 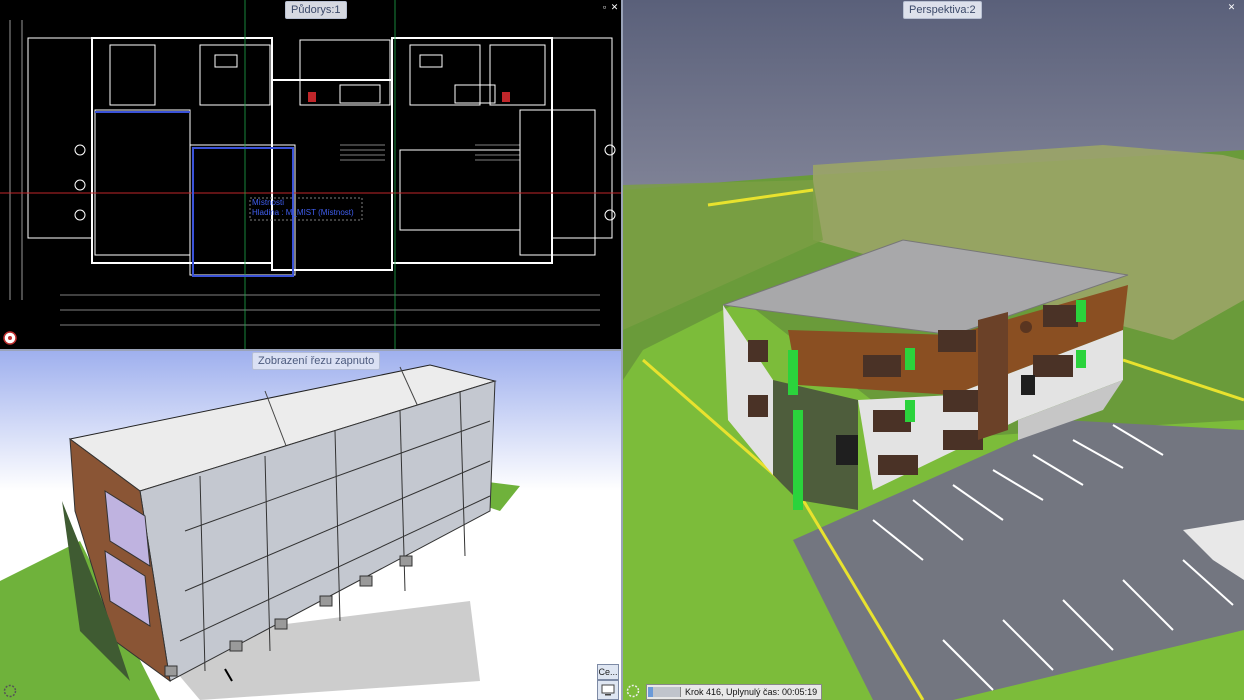 I want to click on tooltip-line-1: Místnosti, so click(x=268, y=202).